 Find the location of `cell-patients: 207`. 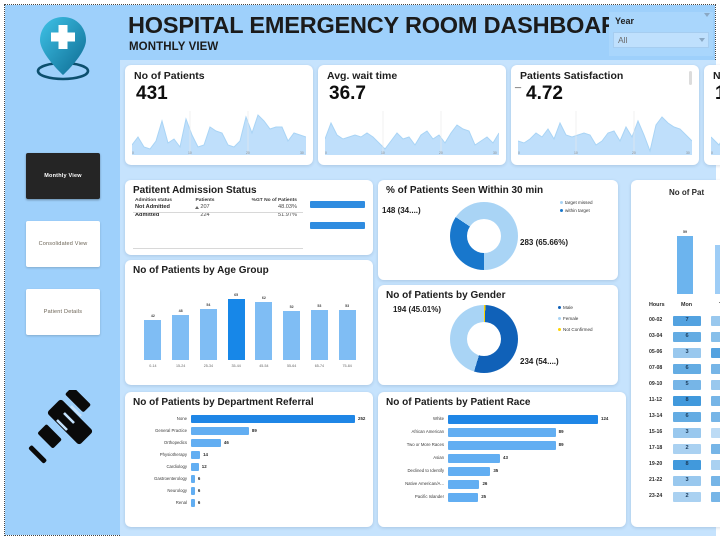

cell-patients: 207 is located at coordinates (205, 207).